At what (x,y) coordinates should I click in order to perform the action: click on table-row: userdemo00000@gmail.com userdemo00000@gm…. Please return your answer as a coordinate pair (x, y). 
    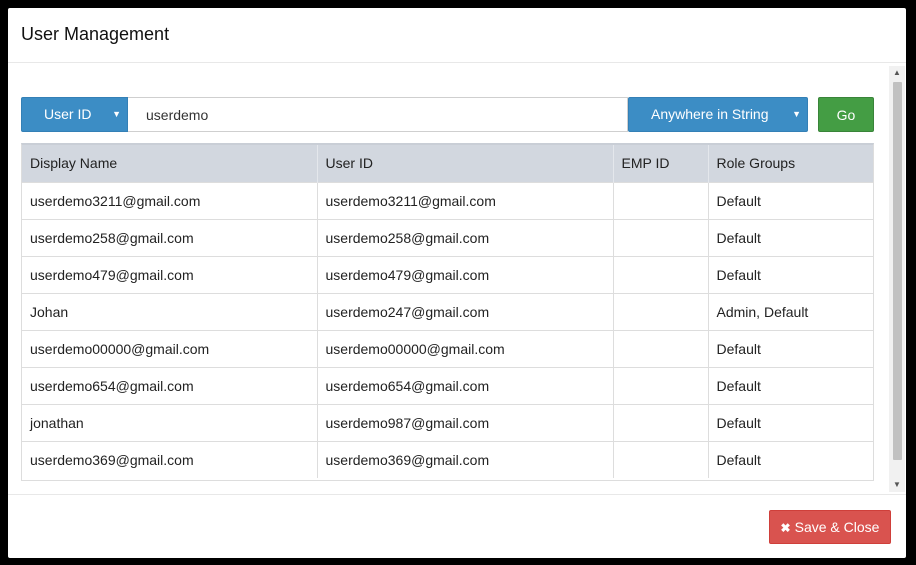
    Looking at the image, I should click on (447, 348).